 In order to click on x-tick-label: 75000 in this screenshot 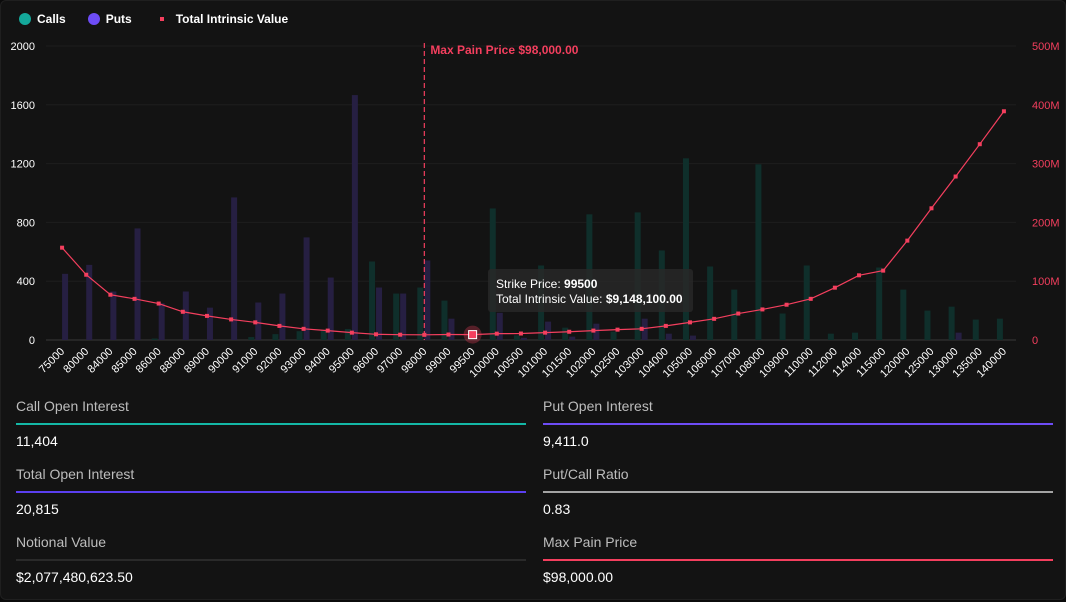, I will do `click(52, 361)`.